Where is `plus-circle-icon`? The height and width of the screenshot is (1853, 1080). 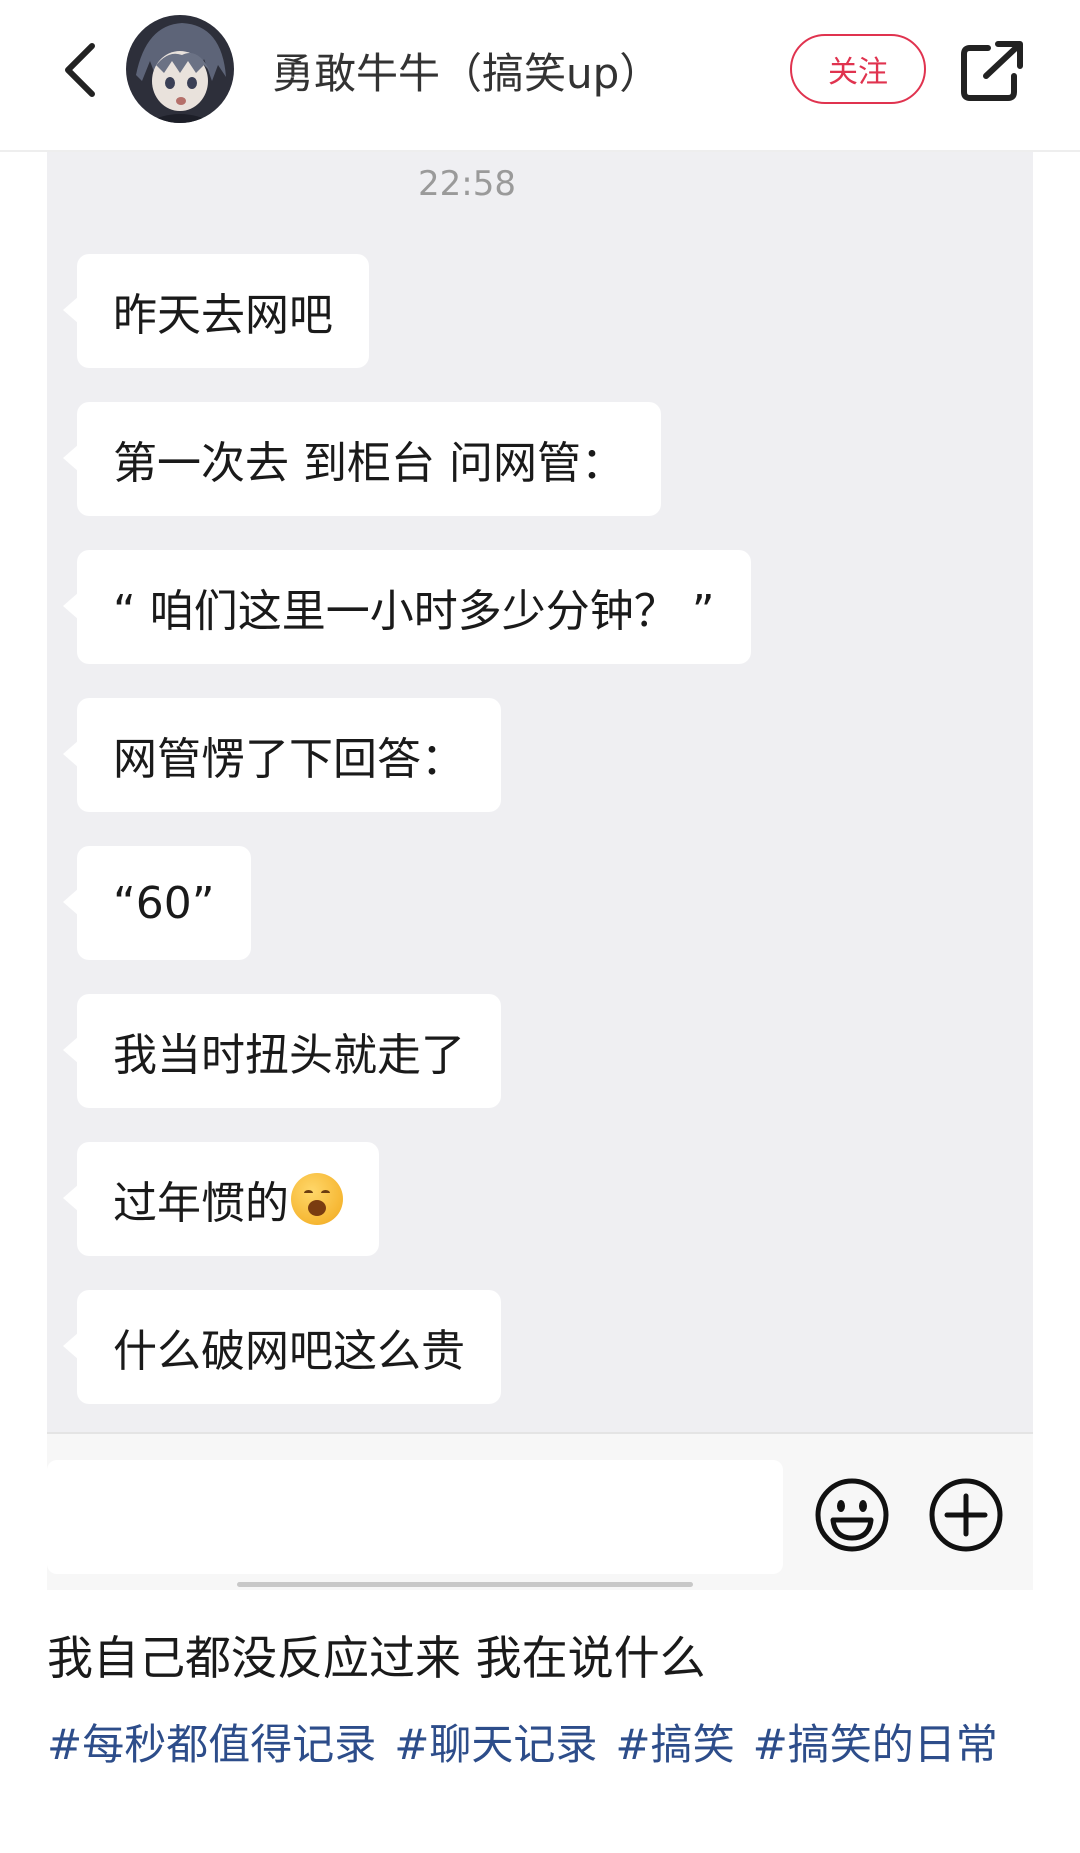
plus-circle-icon is located at coordinates (966, 1515).